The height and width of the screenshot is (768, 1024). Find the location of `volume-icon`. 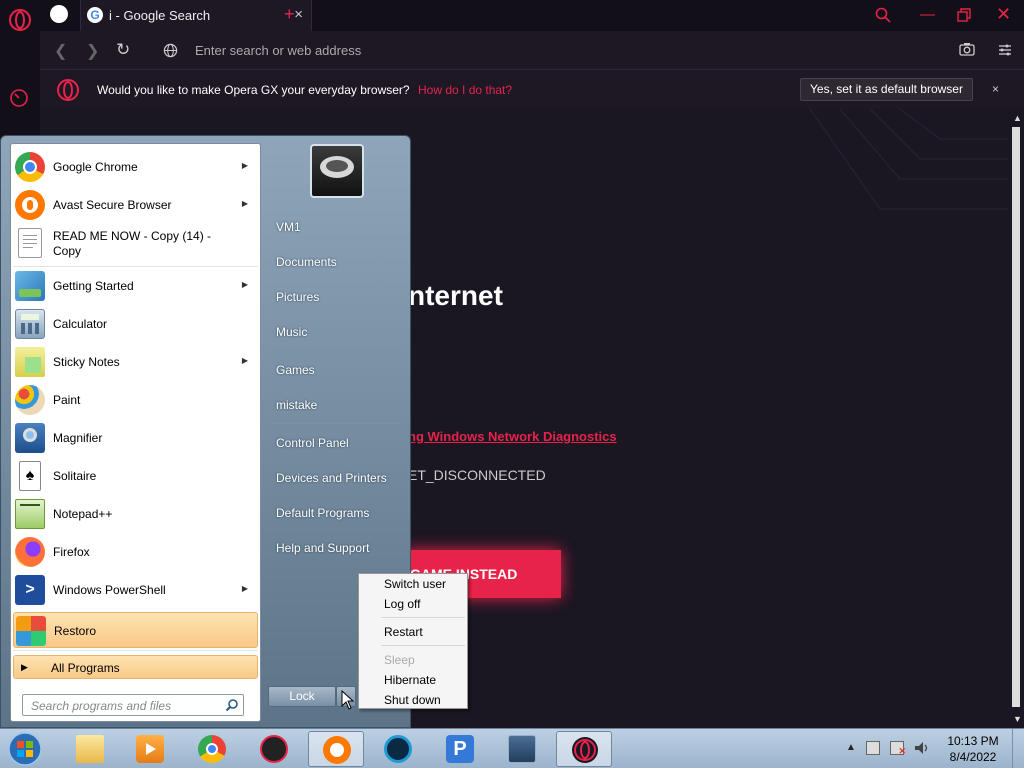

volume-icon is located at coordinates (922, 748).